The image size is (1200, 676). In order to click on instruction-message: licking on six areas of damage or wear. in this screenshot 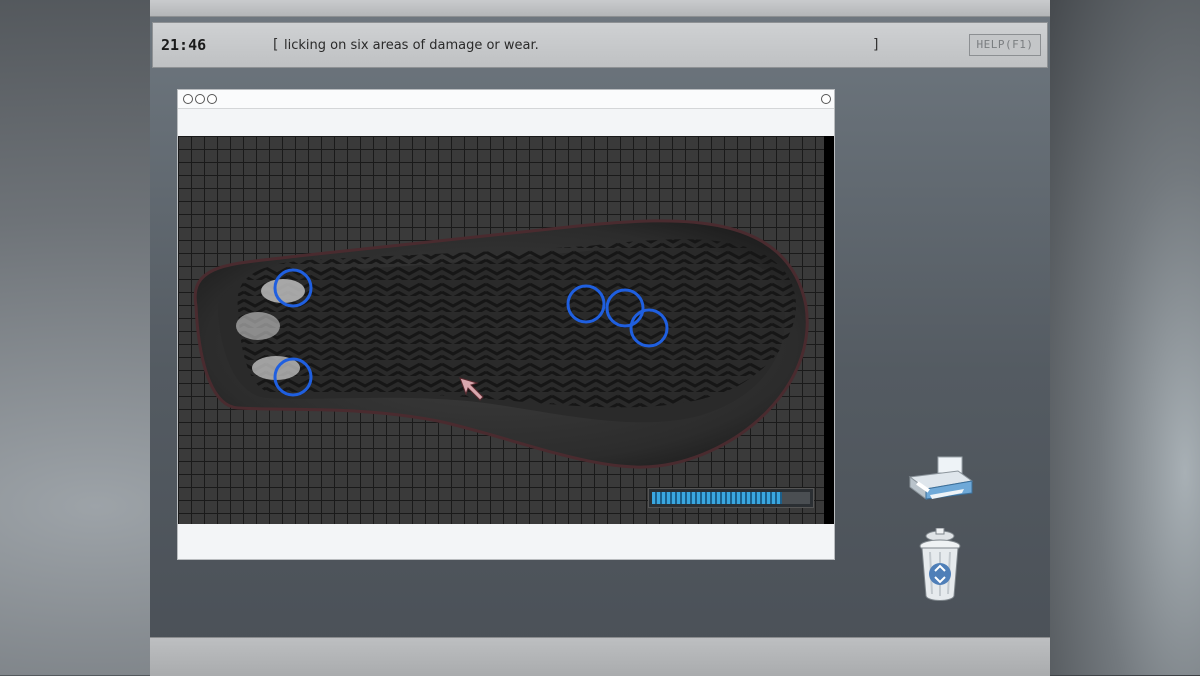, I will do `click(411, 45)`.